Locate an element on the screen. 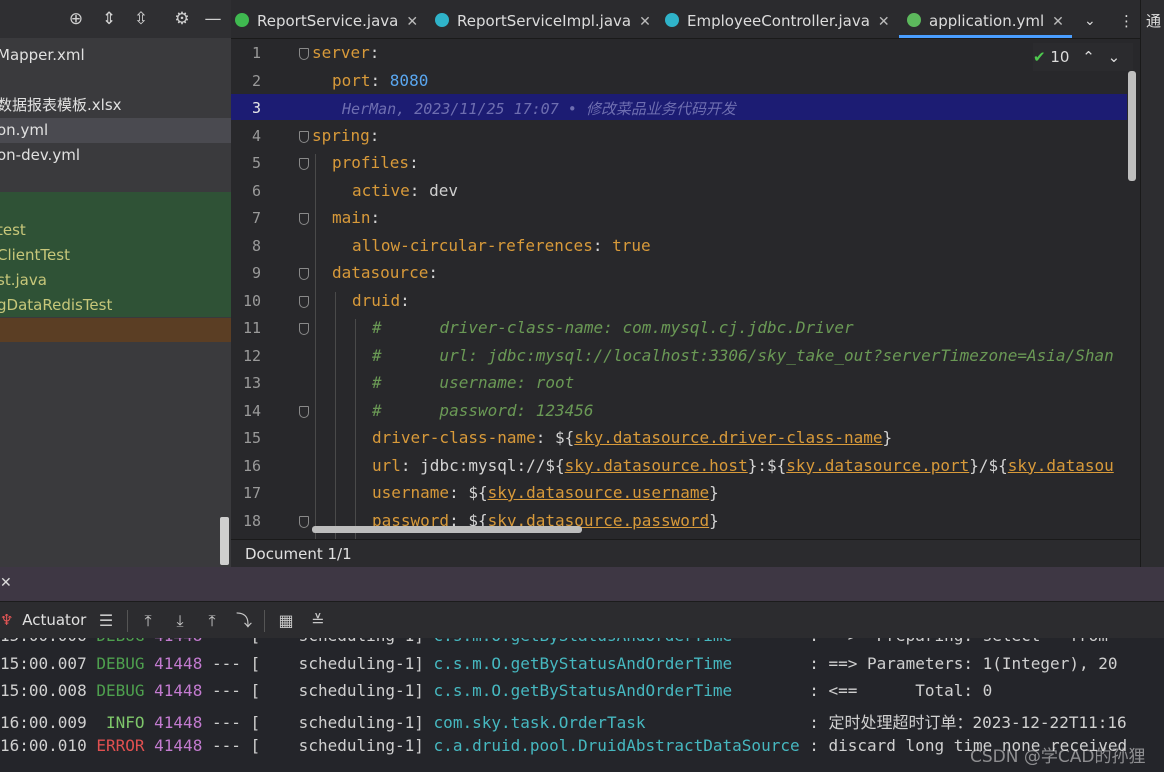 The height and width of the screenshot is (772, 1164). actuator-icon: ♆ is located at coordinates (7, 620).